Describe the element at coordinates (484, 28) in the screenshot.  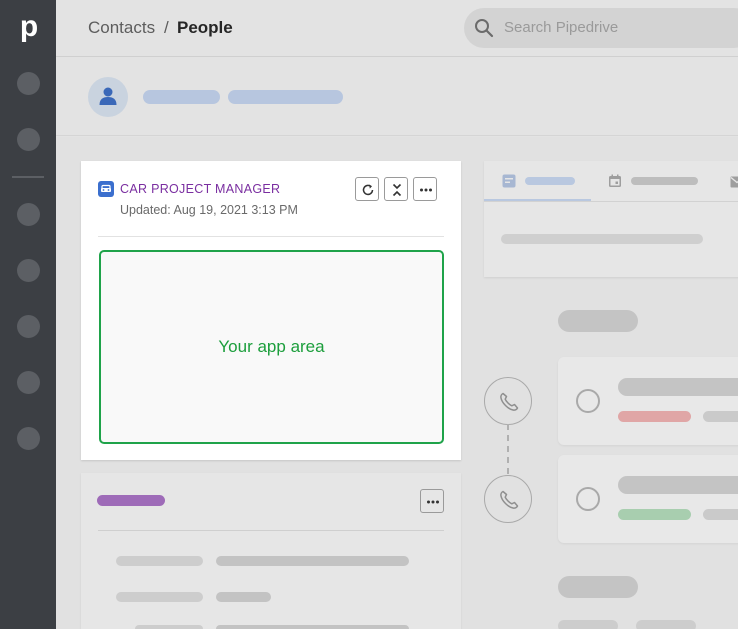
I see `search-icon` at that location.